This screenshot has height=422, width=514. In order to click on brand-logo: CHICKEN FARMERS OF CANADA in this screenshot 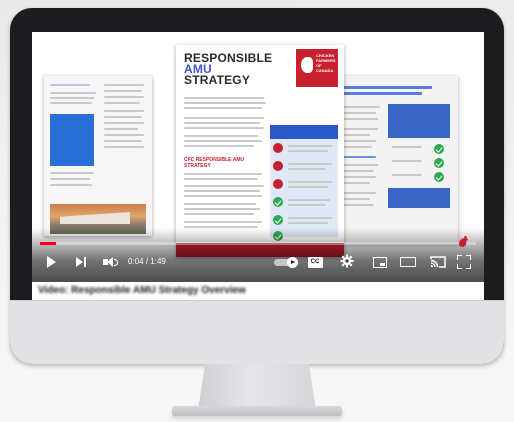, I will do `click(317, 68)`.